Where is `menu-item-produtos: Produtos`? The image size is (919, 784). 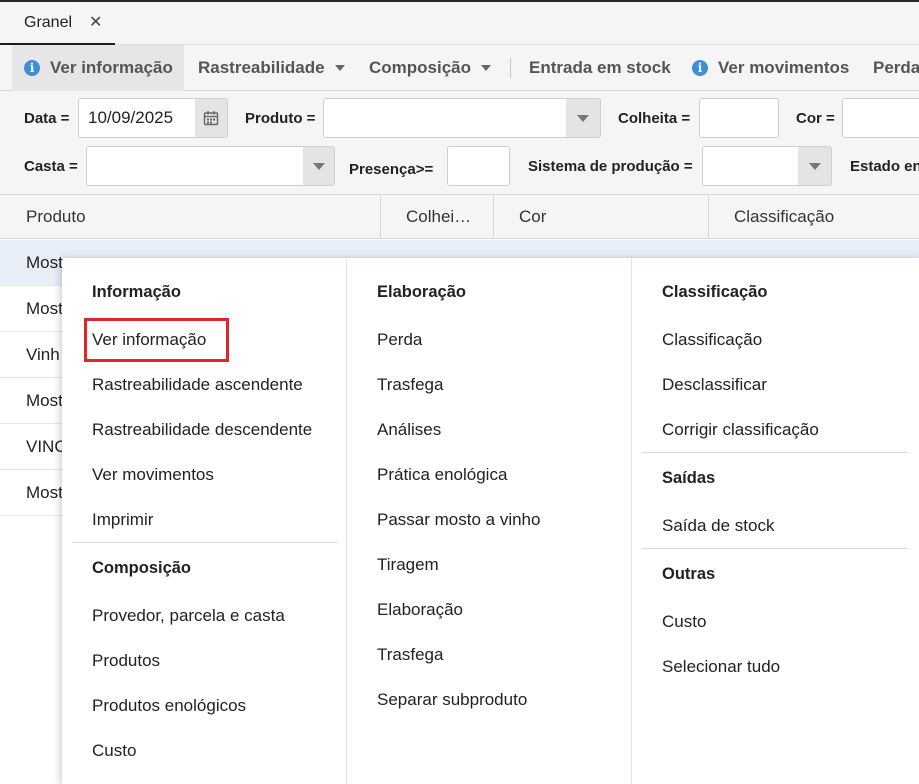 menu-item-produtos: Produtos is located at coordinates (126, 661).